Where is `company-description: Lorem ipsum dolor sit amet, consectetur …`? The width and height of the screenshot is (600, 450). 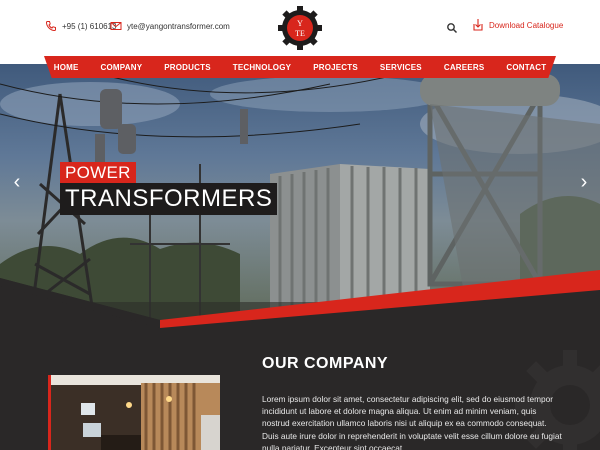
company-description: Lorem ipsum dolor sit amet, consectetur … is located at coordinates (412, 422).